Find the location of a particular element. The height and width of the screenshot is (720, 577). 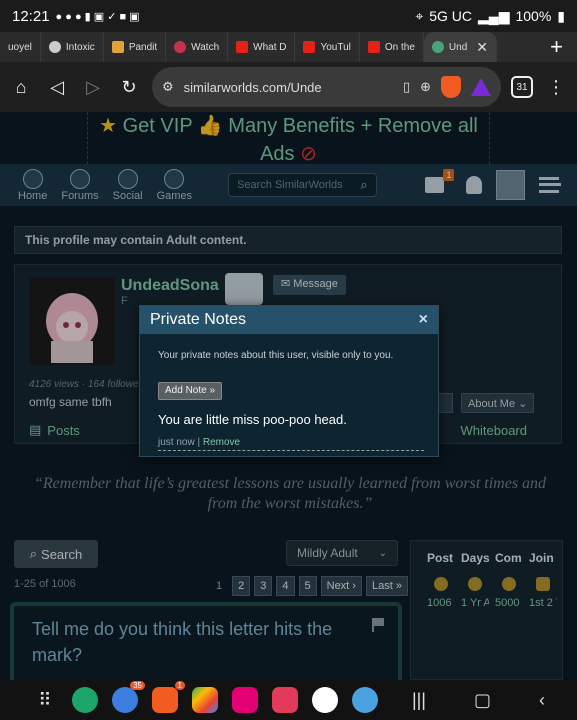

clock-app-icon is located at coordinates (365, 700).